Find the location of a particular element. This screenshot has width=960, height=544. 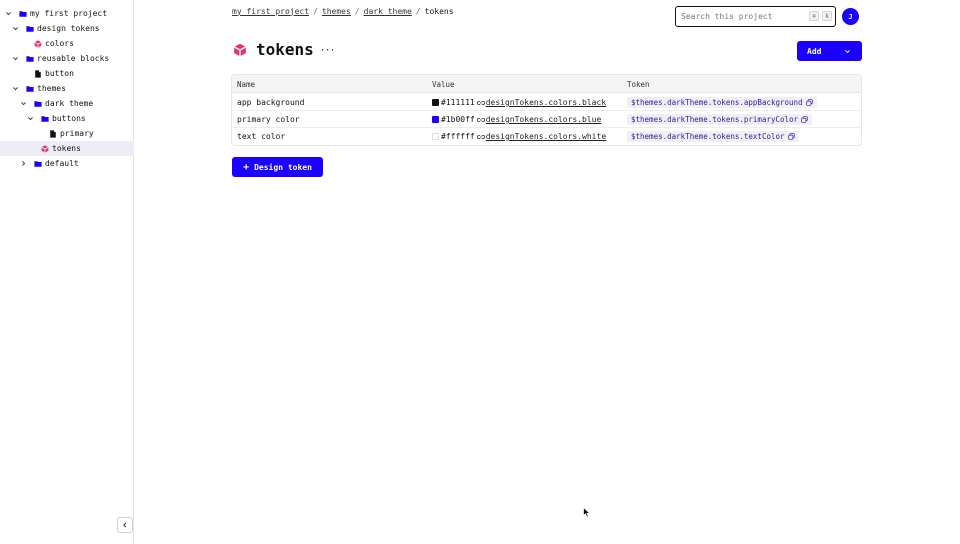

sidebar-item-primary: primary is located at coordinates (67, 133).